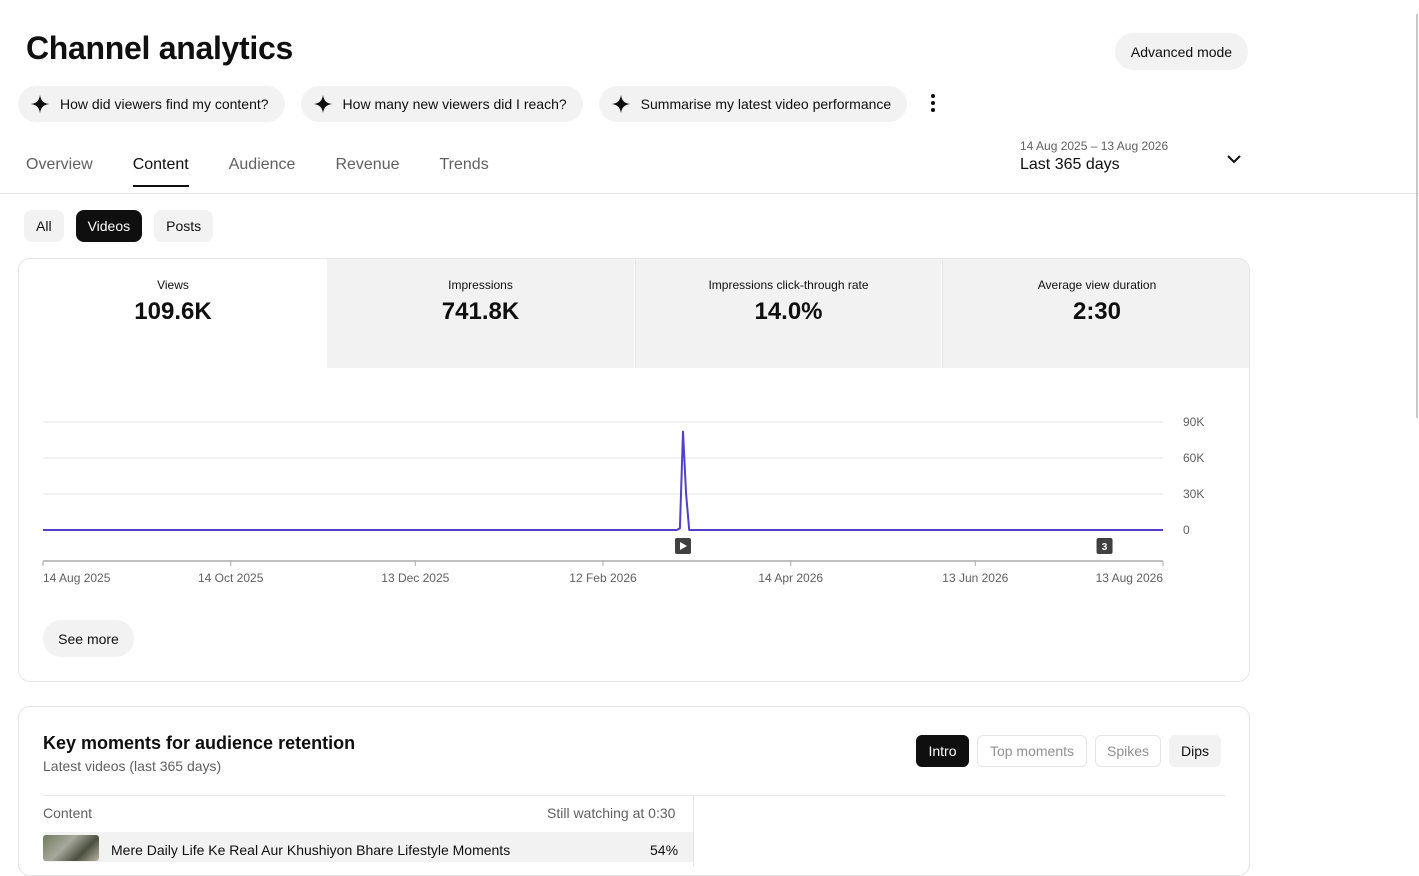 This screenshot has height=876, width=1419. Describe the element at coordinates (788, 285) in the screenshot. I see `metric-label: Impressions click-through rate` at that location.